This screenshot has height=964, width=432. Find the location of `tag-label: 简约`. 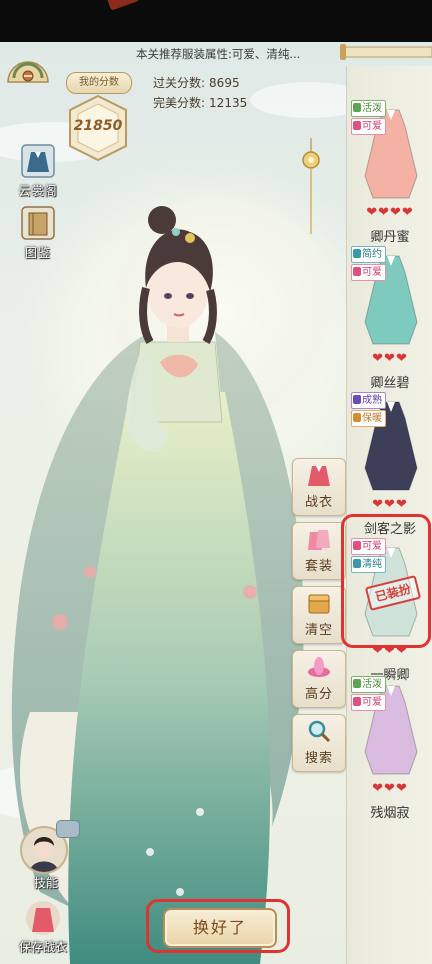

tag-label: 简约 is located at coordinates (372, 254).